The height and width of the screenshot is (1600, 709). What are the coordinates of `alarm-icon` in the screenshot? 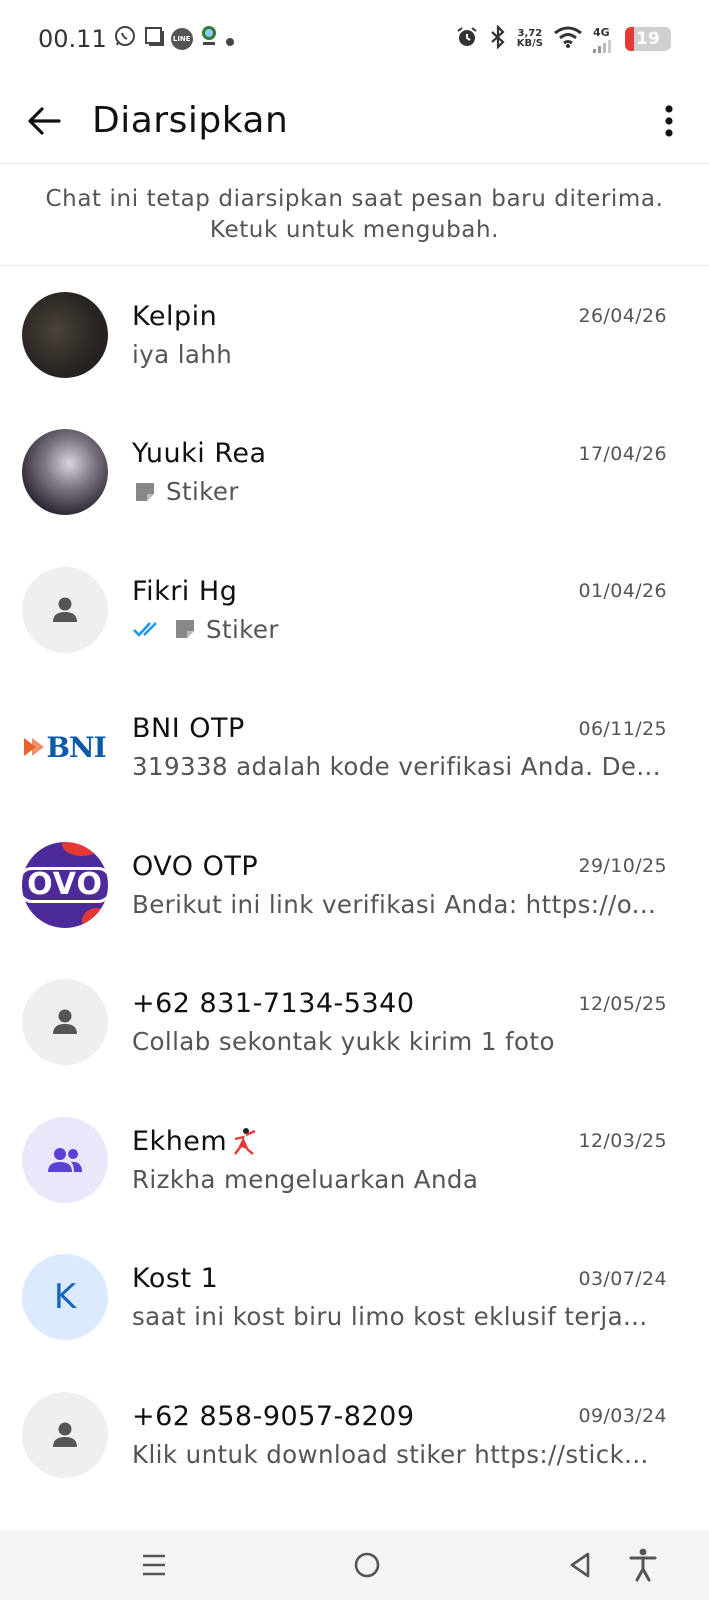 It's located at (467, 39).